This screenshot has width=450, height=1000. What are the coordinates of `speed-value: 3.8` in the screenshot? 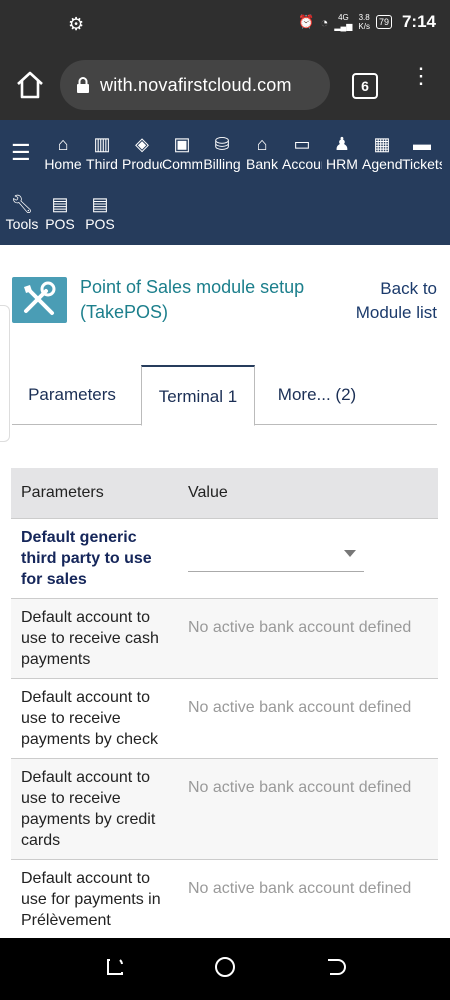 It's located at (364, 17).